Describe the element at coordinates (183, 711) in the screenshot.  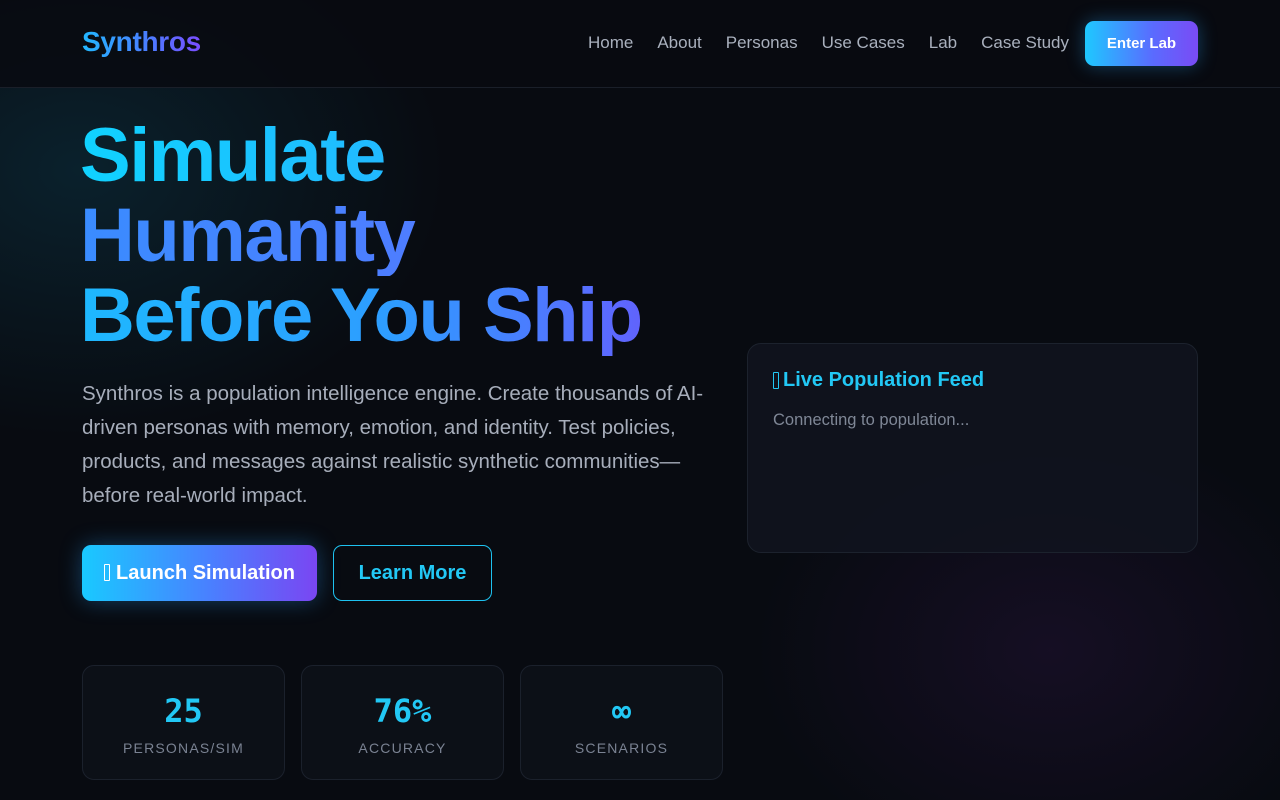
I see `stat-value: 25` at that location.